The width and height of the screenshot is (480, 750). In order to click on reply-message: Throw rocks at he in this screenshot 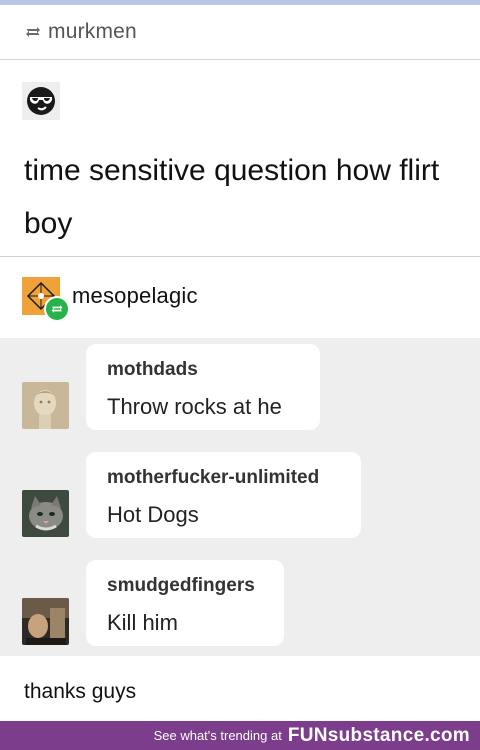, I will do `click(194, 406)`.